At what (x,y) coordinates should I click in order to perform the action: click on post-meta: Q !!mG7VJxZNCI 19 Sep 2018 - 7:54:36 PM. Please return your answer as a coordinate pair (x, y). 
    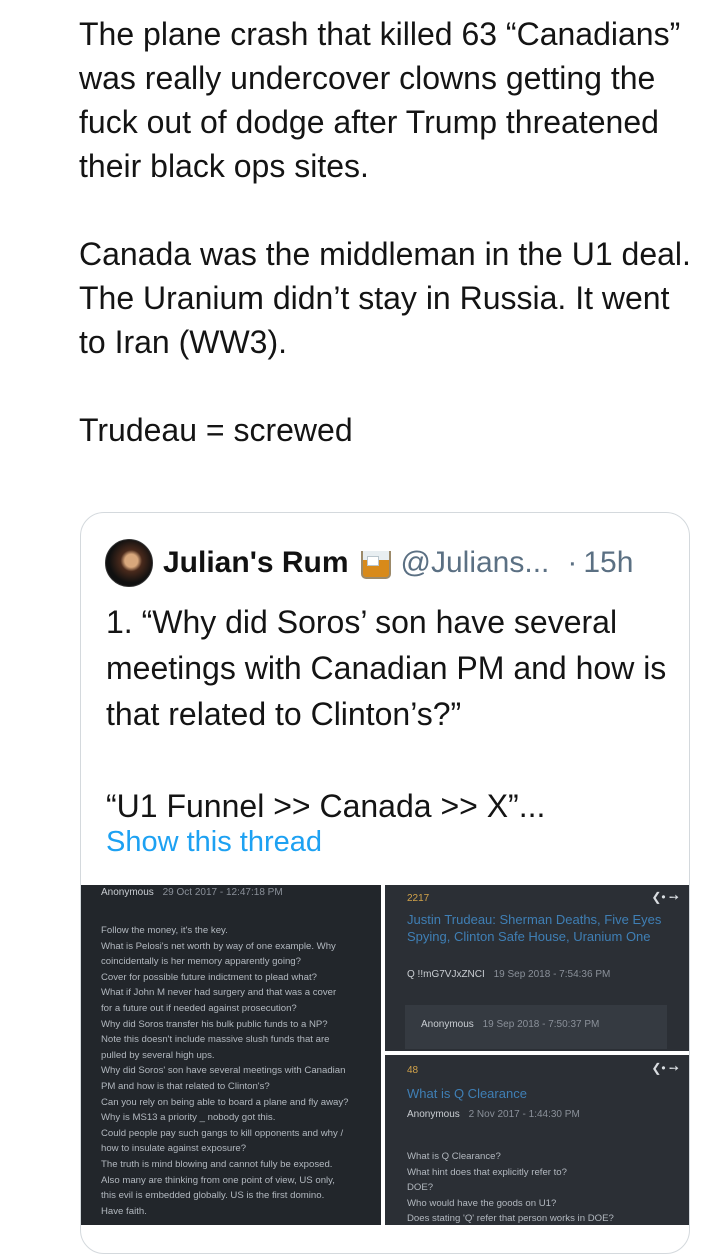
    Looking at the image, I should click on (508, 974).